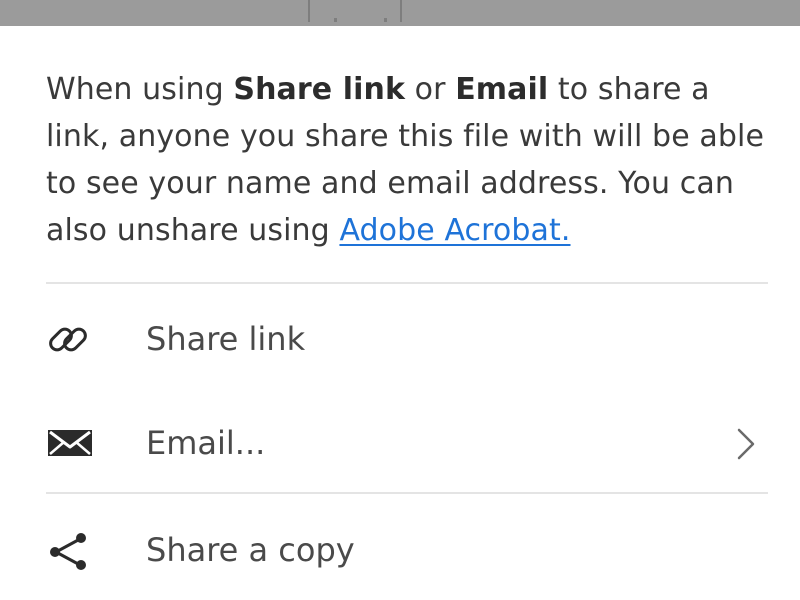  Describe the element at coordinates (430, 89) in the screenshot. I see `info-text-part: or` at that location.